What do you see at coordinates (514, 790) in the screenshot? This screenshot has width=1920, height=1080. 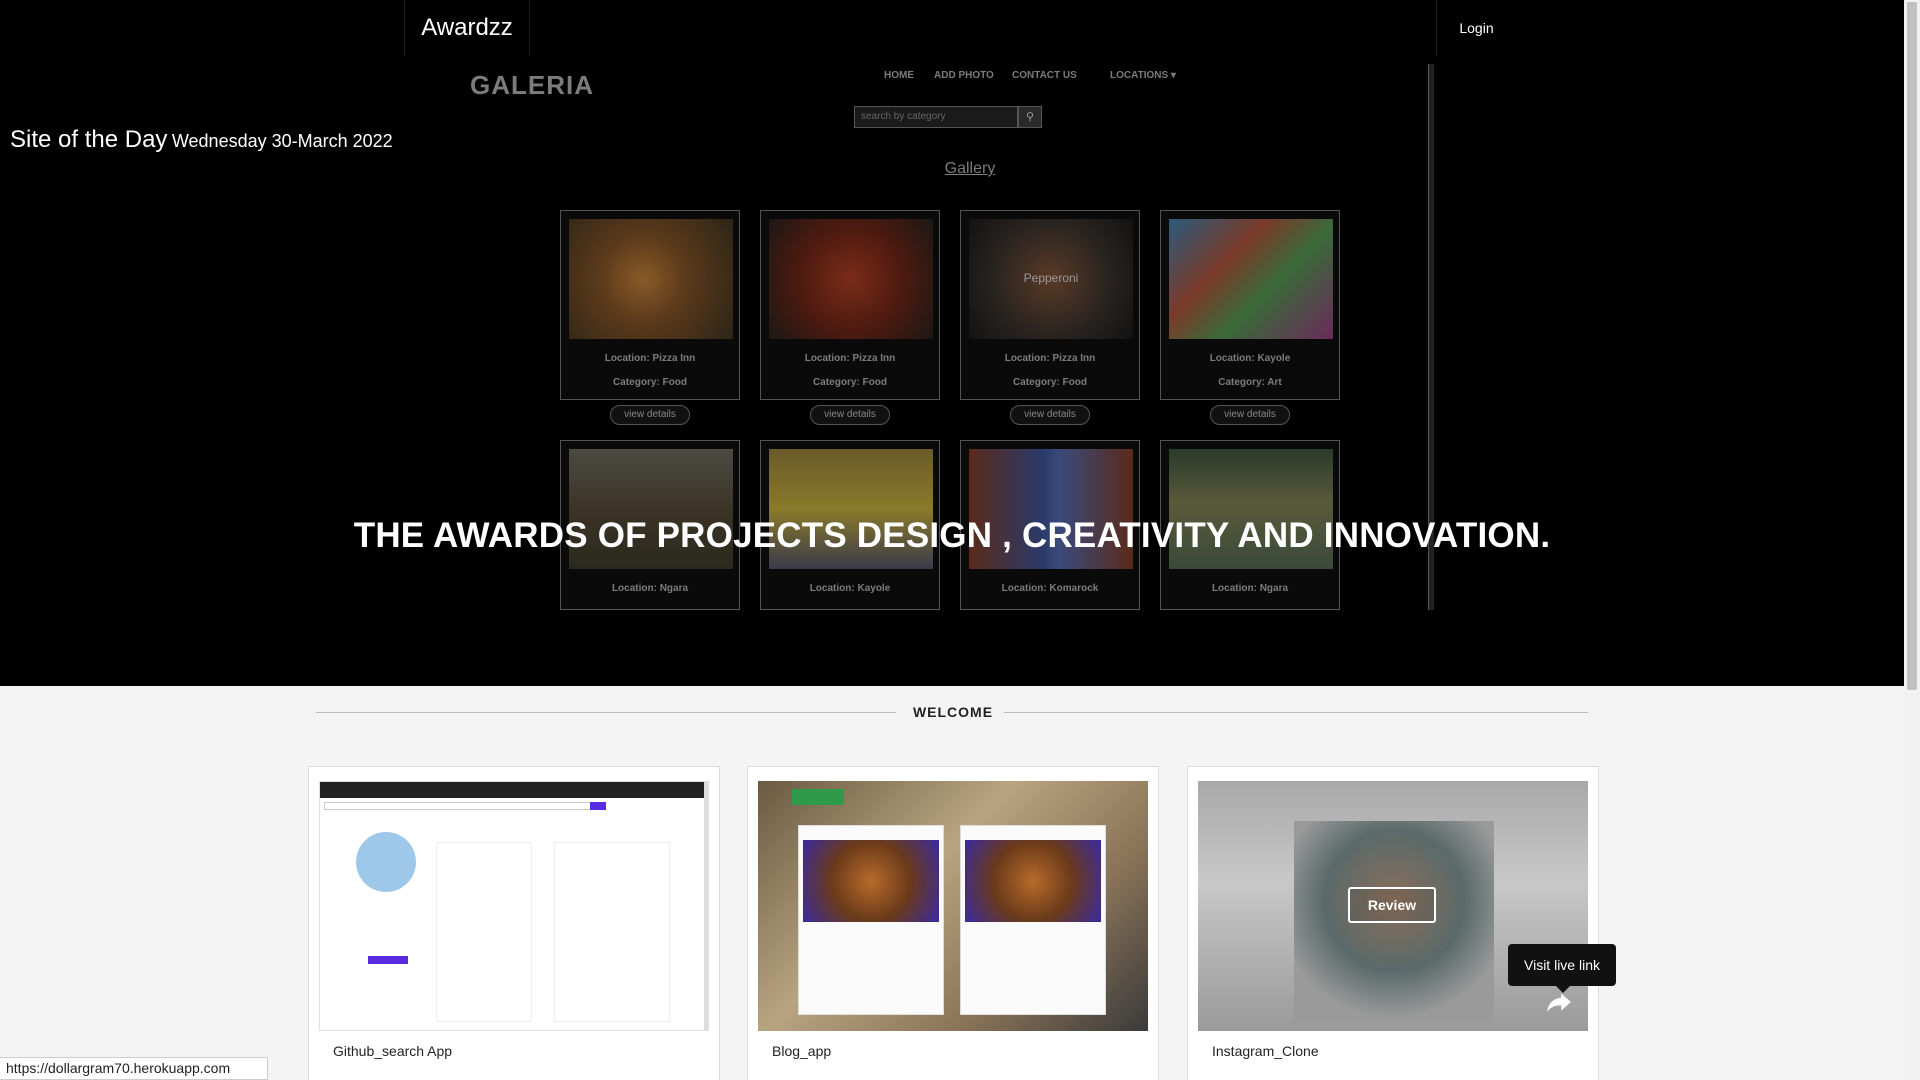 I see `thumb-topbar` at bounding box center [514, 790].